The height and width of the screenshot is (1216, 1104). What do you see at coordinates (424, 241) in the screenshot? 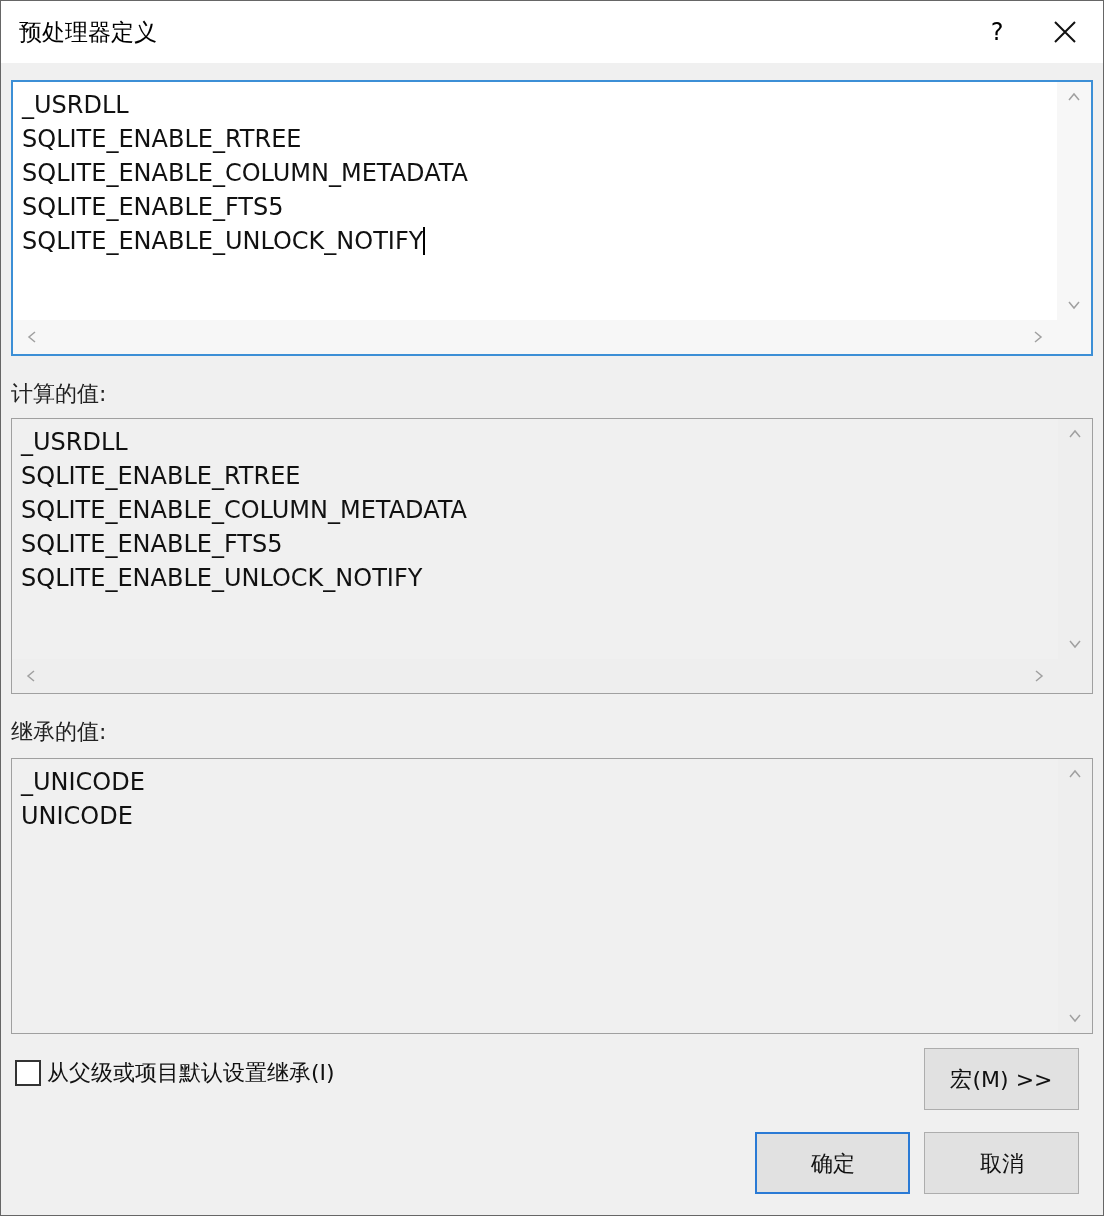
I see `text-cursor` at bounding box center [424, 241].